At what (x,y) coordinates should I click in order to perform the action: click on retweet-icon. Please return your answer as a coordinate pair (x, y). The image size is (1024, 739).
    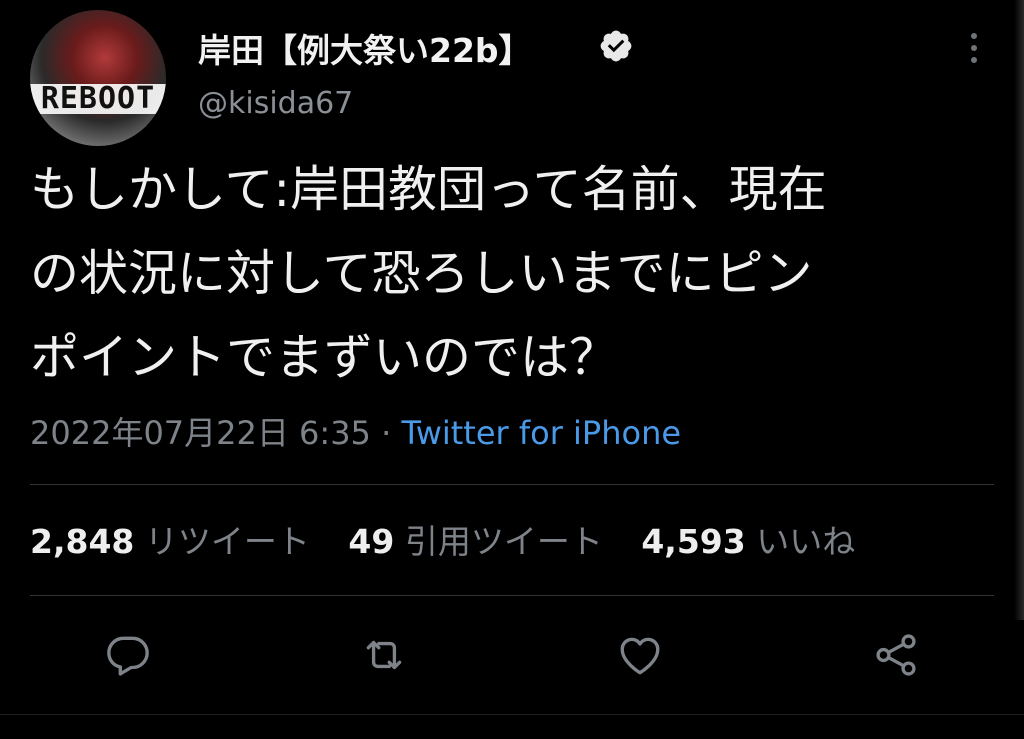
    Looking at the image, I should click on (384, 655).